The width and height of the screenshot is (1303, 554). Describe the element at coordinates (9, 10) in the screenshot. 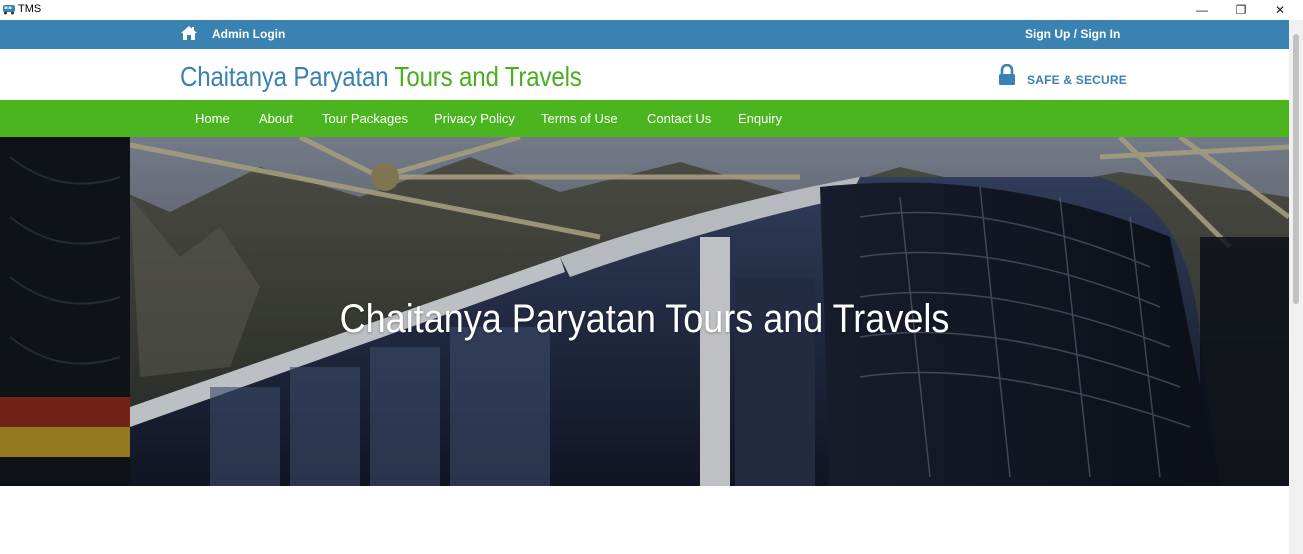

I see `tms-app-icon` at that location.